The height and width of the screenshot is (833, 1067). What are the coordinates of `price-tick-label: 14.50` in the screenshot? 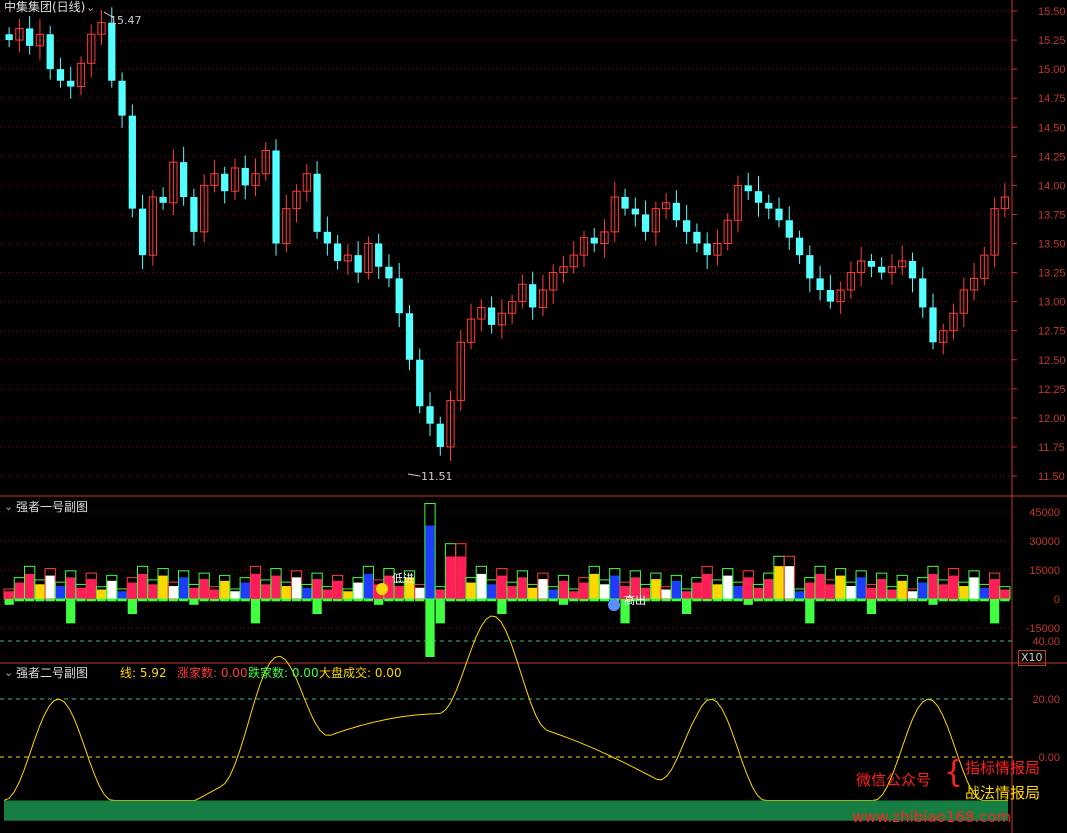 It's located at (1052, 128).